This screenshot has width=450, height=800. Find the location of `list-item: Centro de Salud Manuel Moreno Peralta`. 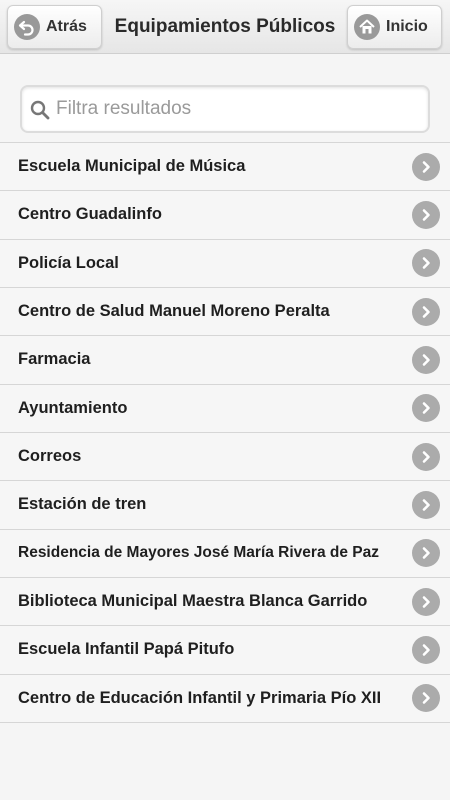

list-item: Centro de Salud Manuel Moreno Peralta is located at coordinates (225, 312).